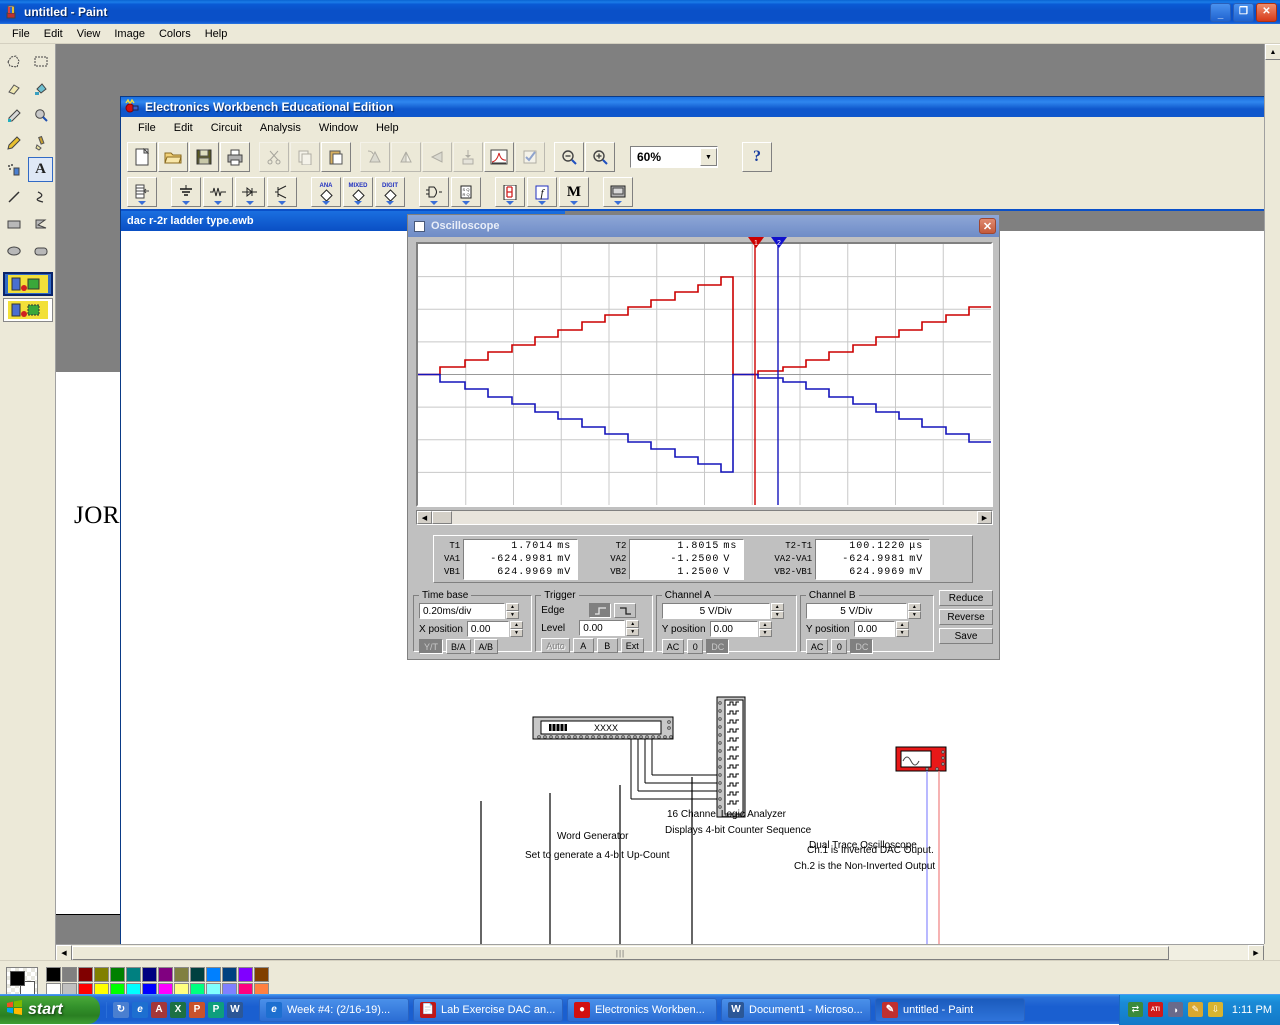 The width and height of the screenshot is (1280, 1025). Describe the element at coordinates (817, 646) in the screenshot. I see `channel-b-coupling-ac: AC` at that location.